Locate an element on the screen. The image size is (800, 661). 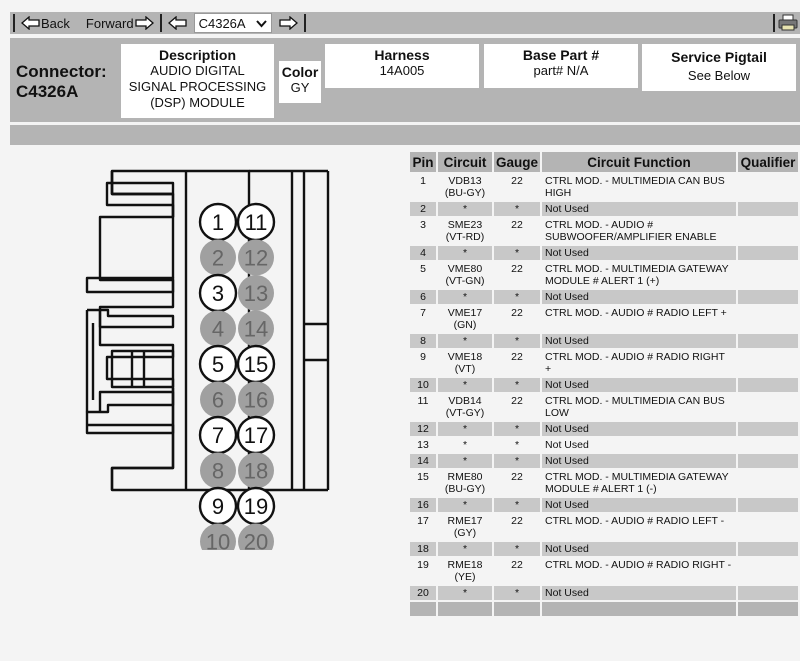
pin-cell: 9 is located at coordinates (423, 363).